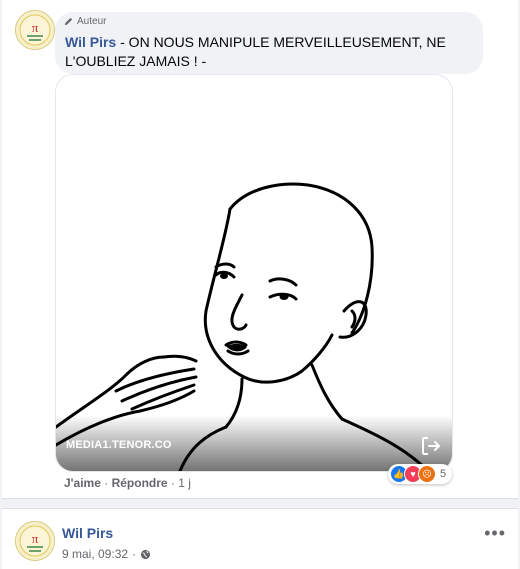 The image size is (520, 569). What do you see at coordinates (427, 474) in the screenshot?
I see `angry-icon: ☹` at bounding box center [427, 474].